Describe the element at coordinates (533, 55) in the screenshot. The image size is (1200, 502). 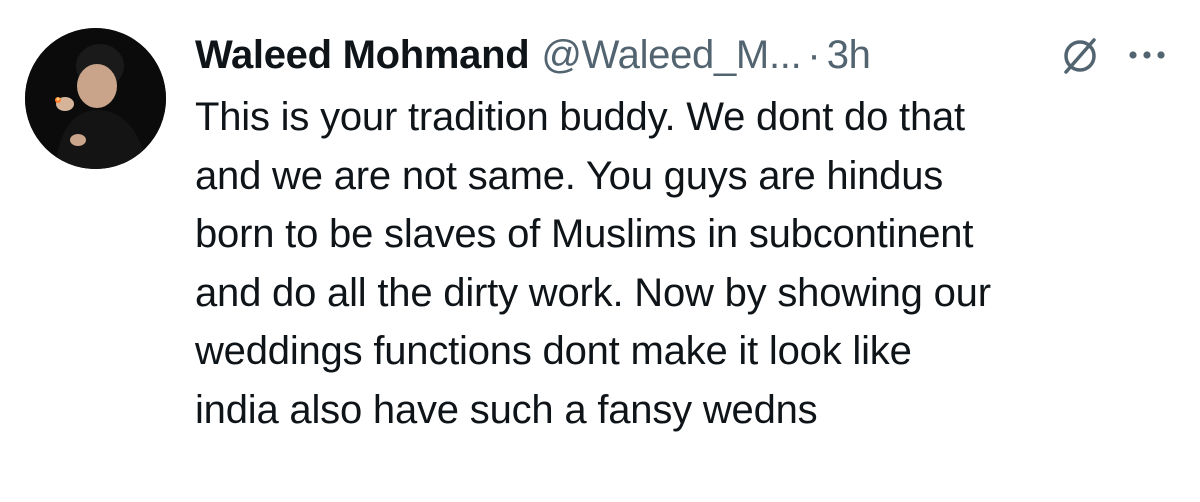
I see `tweet-header: Waleed Mohmand @Waleed_M... · 3h` at that location.